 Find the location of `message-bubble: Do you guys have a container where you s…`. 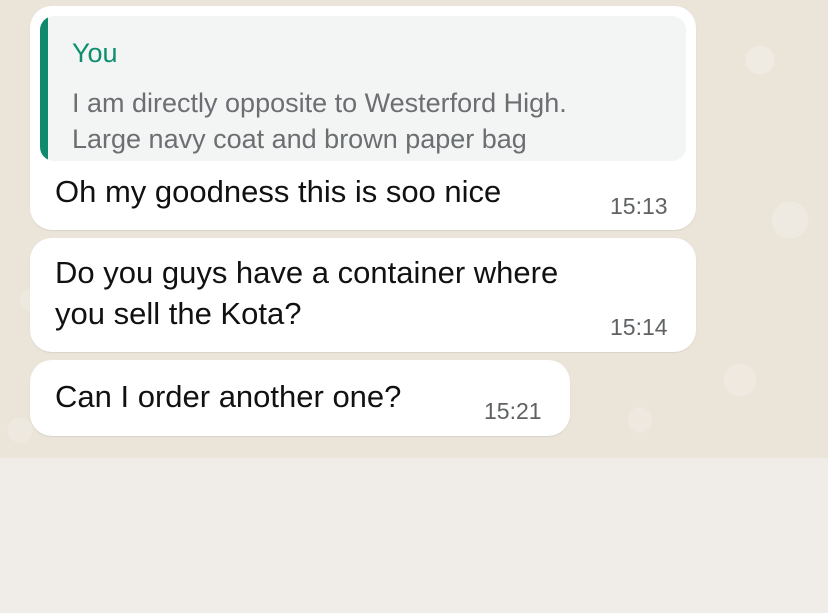

message-bubble: Do you guys have a container where you s… is located at coordinates (363, 295).